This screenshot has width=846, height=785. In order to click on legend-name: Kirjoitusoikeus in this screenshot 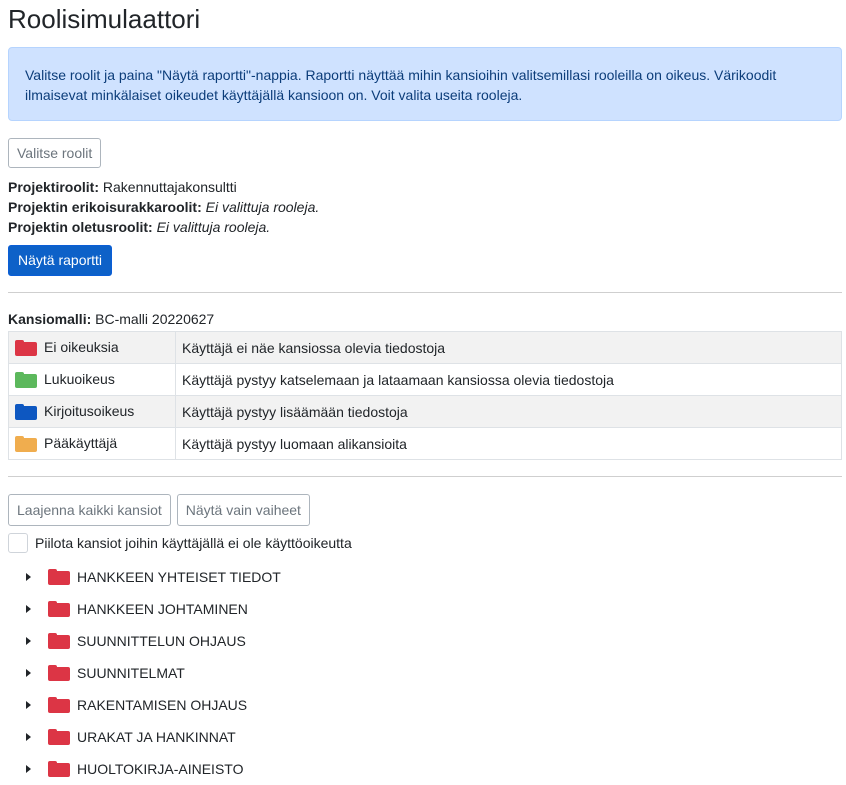, I will do `click(89, 410)`.